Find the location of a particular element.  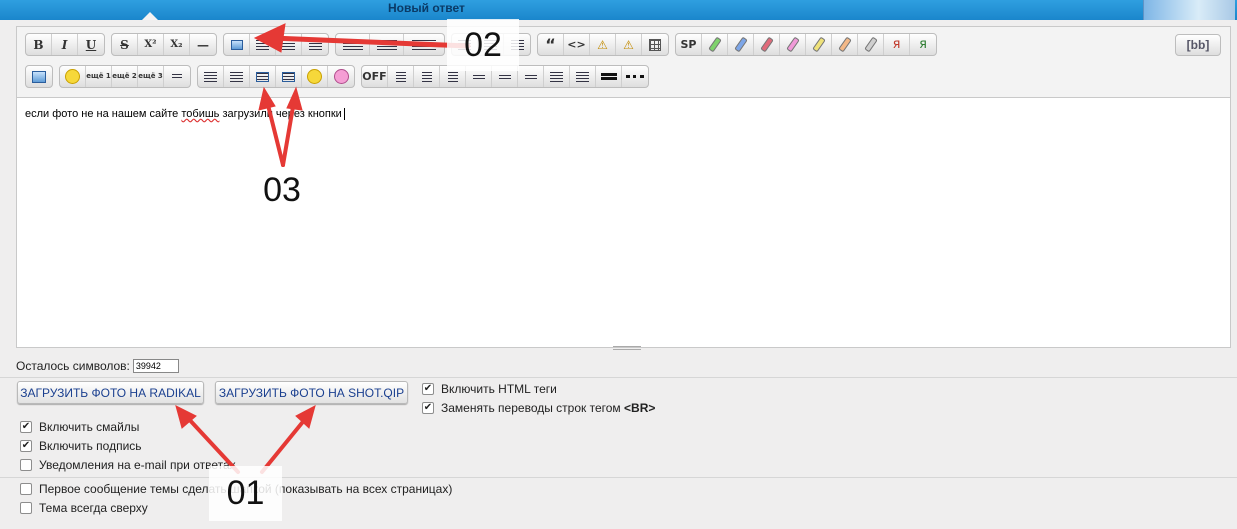

script-group: S X² X₂ — is located at coordinates (164, 44).